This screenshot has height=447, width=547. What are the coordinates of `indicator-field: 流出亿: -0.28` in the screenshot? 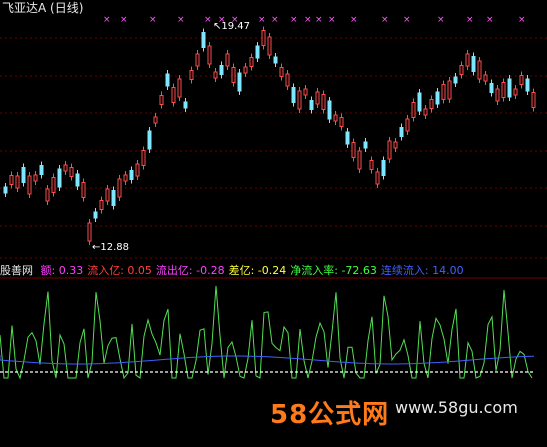 It's located at (190, 270).